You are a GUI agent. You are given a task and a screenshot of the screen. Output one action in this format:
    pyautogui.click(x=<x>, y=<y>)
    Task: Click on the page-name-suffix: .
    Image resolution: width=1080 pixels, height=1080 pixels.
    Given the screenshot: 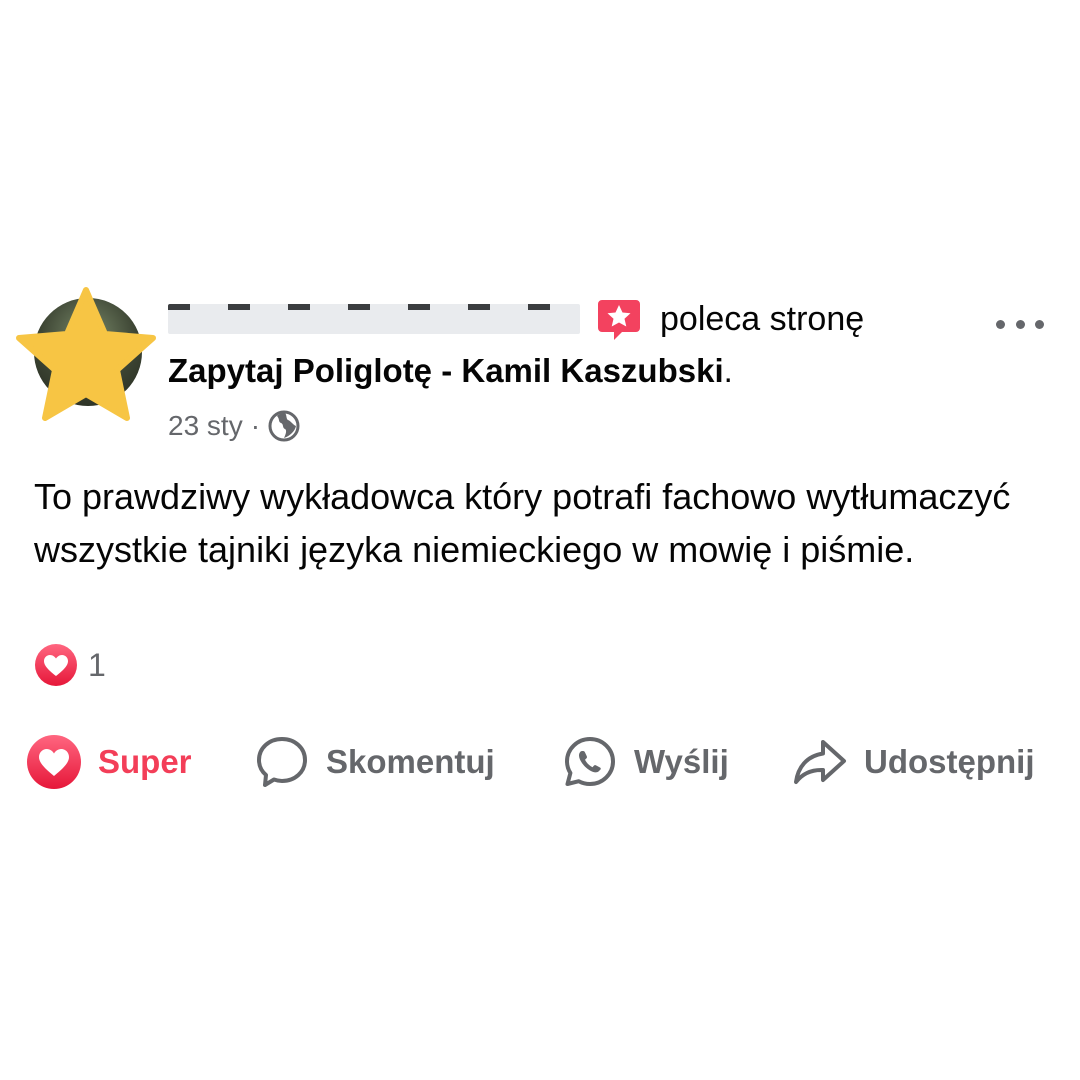 What is the action you would take?
    pyautogui.click(x=728, y=370)
    